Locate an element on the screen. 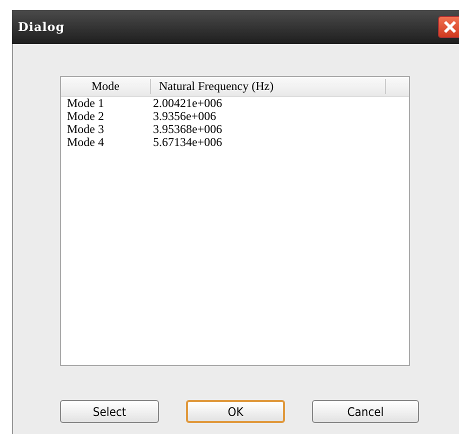  dialog-button: Select is located at coordinates (109, 411).